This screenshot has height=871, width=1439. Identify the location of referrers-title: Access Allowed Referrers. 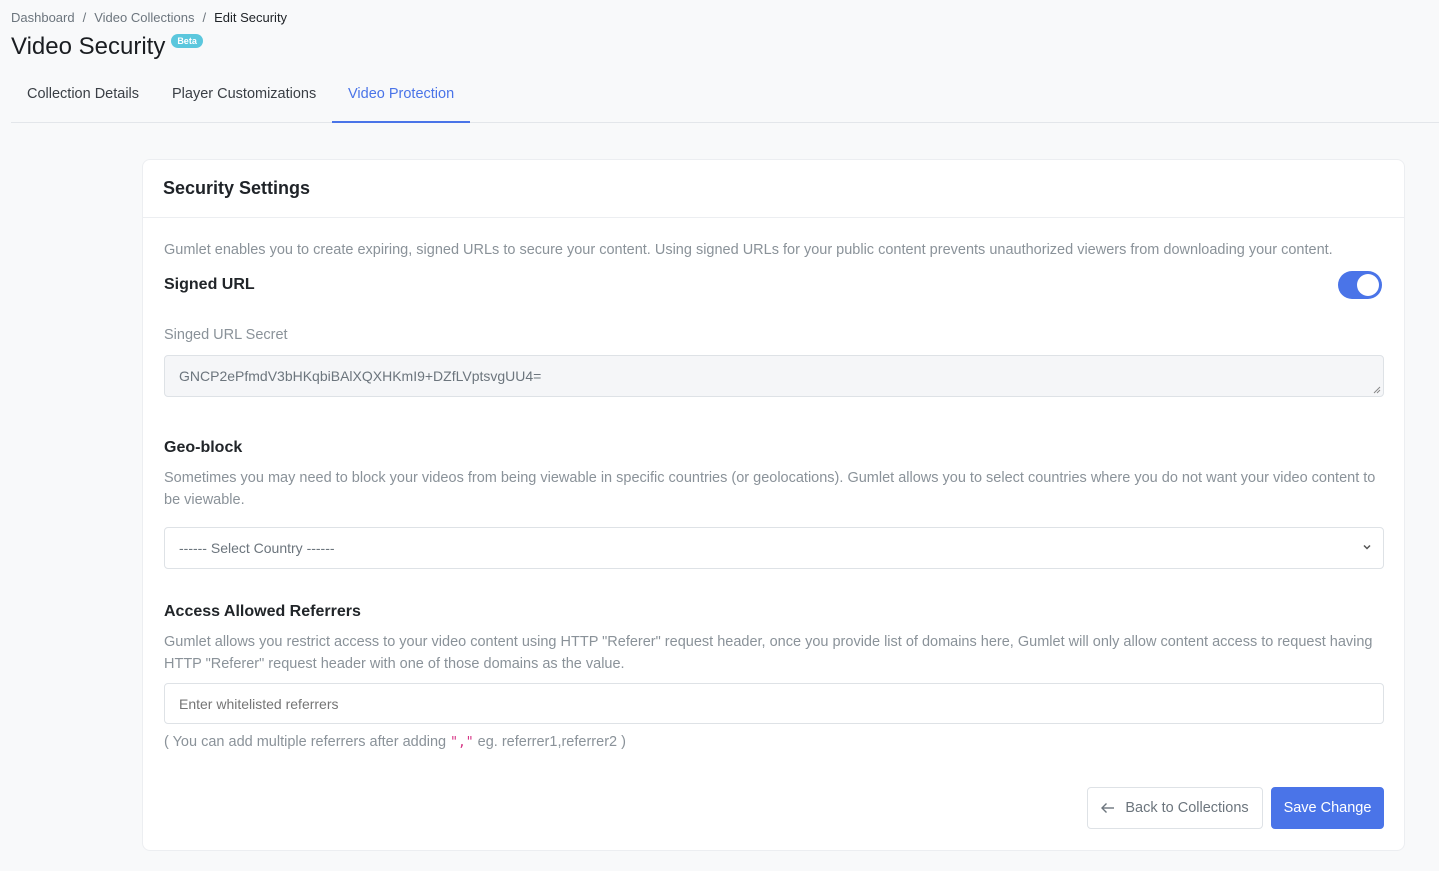
(262, 611).